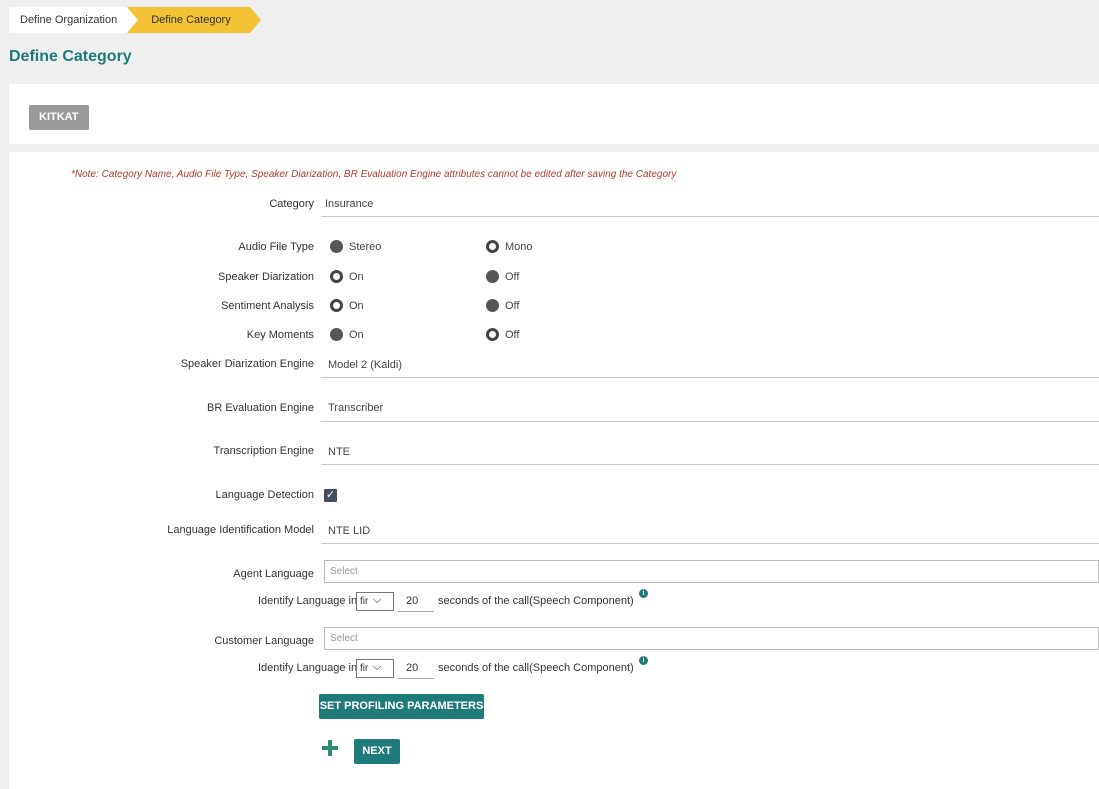  I want to click on agent-seconds-value: 20, so click(412, 601).